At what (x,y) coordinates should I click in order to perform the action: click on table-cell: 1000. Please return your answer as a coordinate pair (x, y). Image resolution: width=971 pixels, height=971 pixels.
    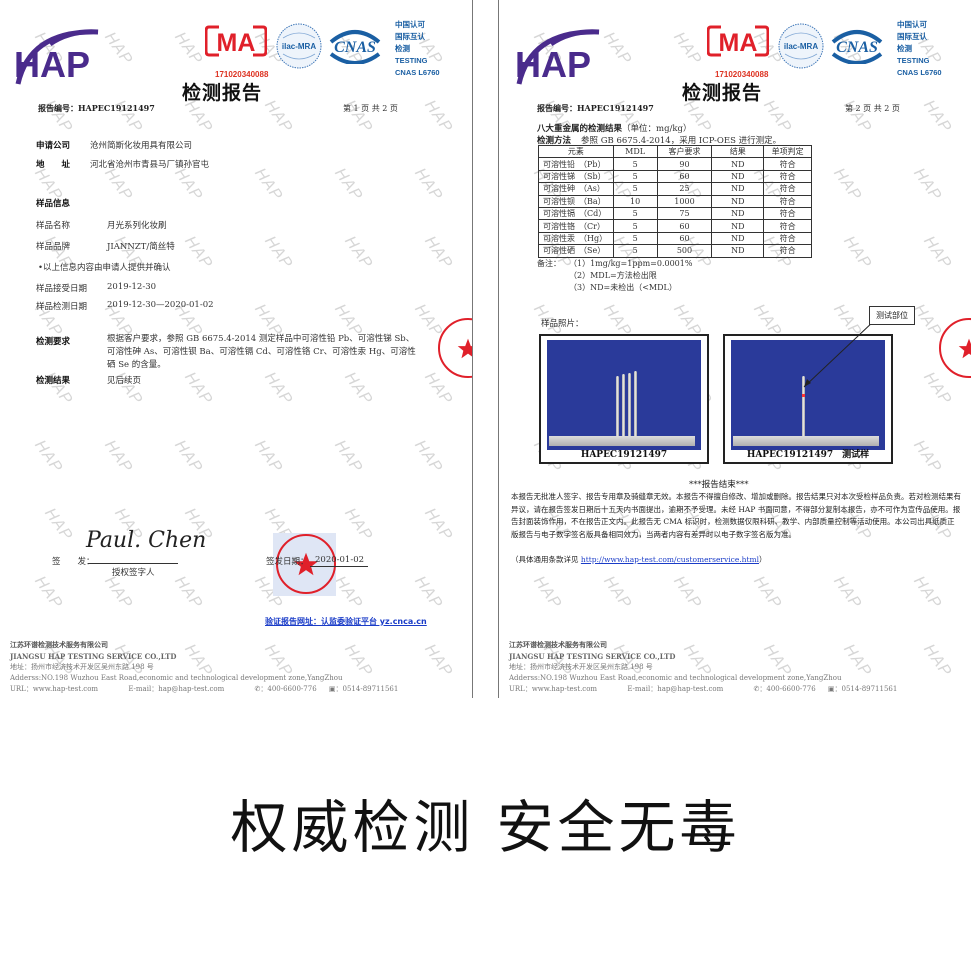
    Looking at the image, I should click on (684, 201).